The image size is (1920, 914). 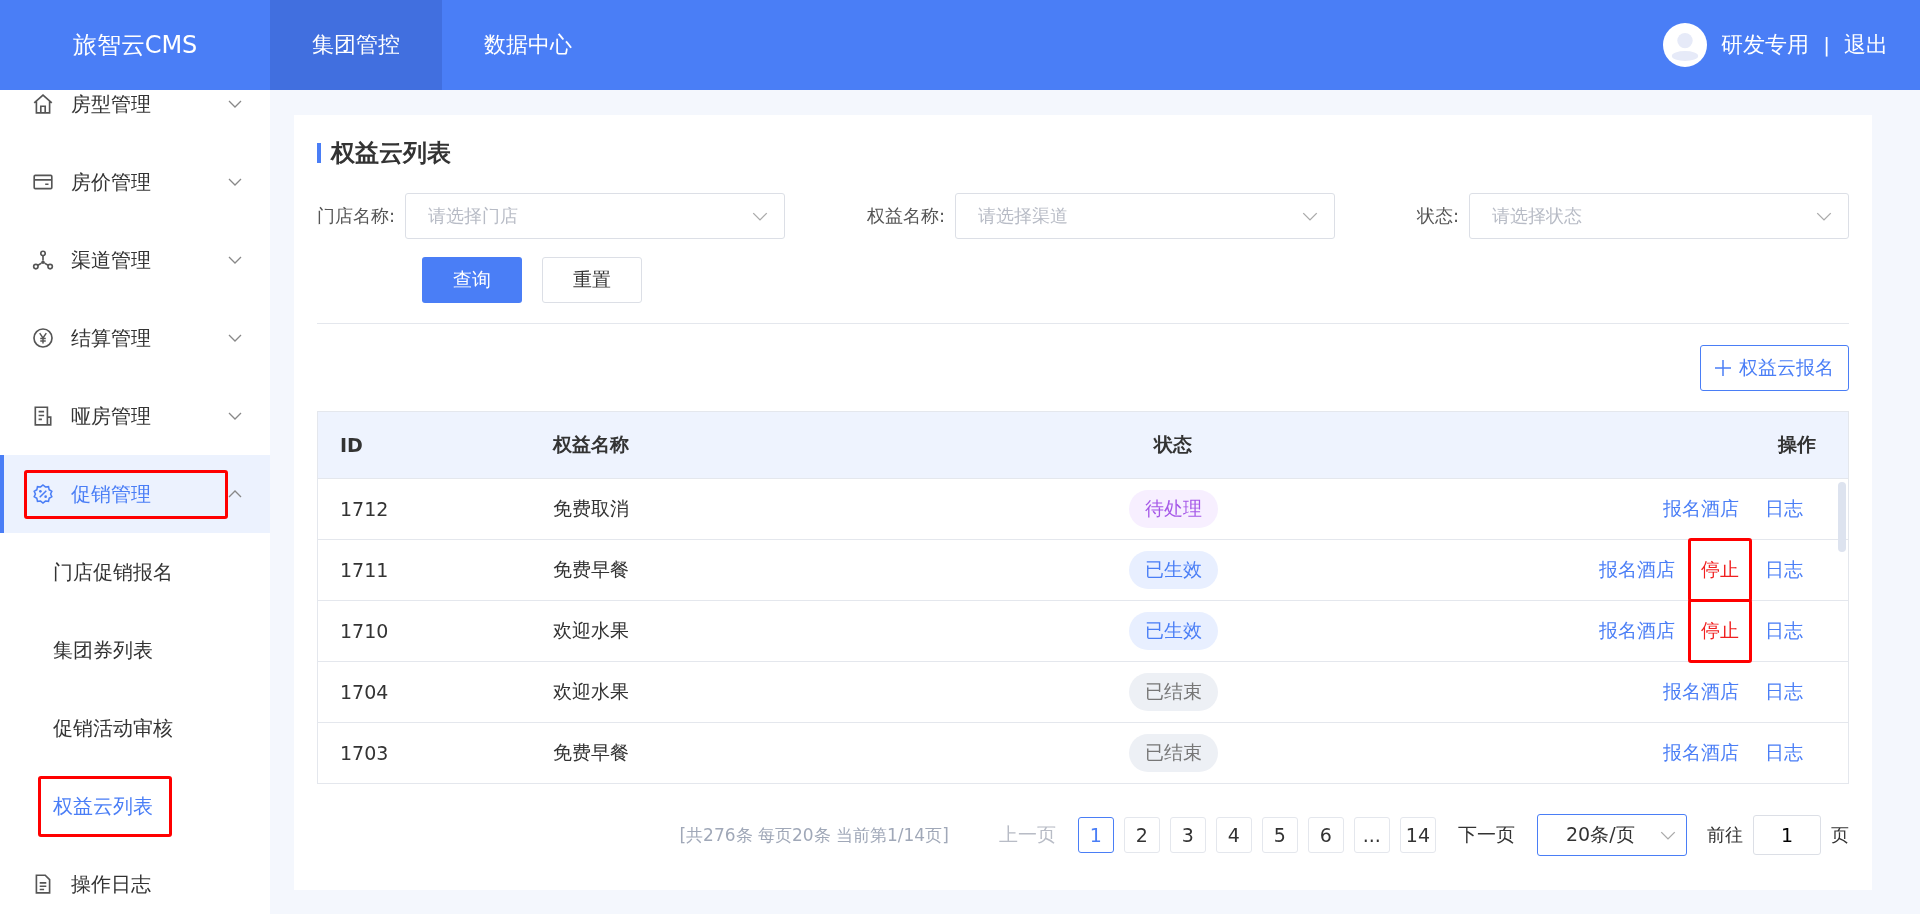 What do you see at coordinates (135, 116) in the screenshot?
I see `sidebar-item: 房型管理` at bounding box center [135, 116].